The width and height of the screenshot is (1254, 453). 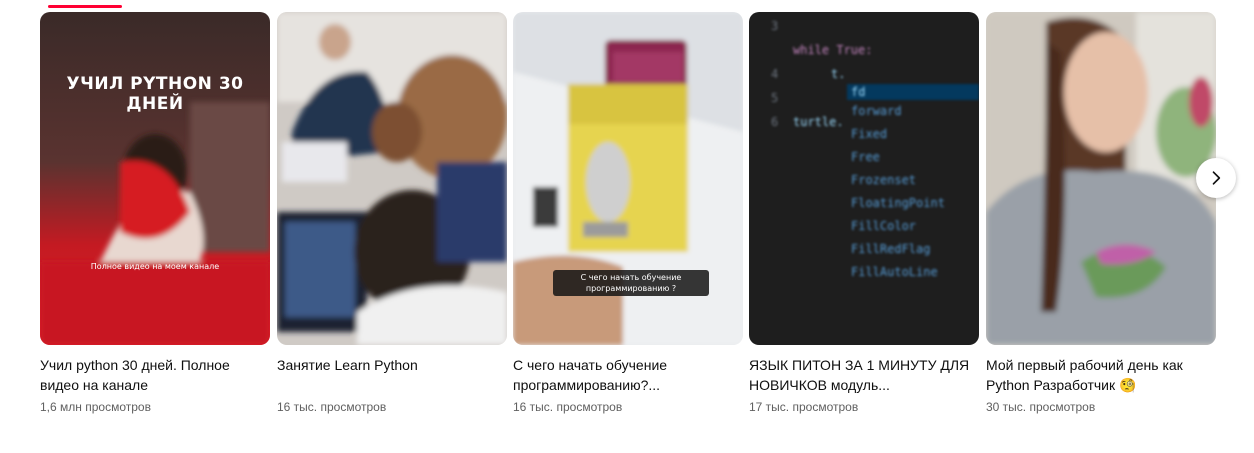 What do you see at coordinates (884, 180) in the screenshot?
I see `autocomplete-item: Frozenset` at bounding box center [884, 180].